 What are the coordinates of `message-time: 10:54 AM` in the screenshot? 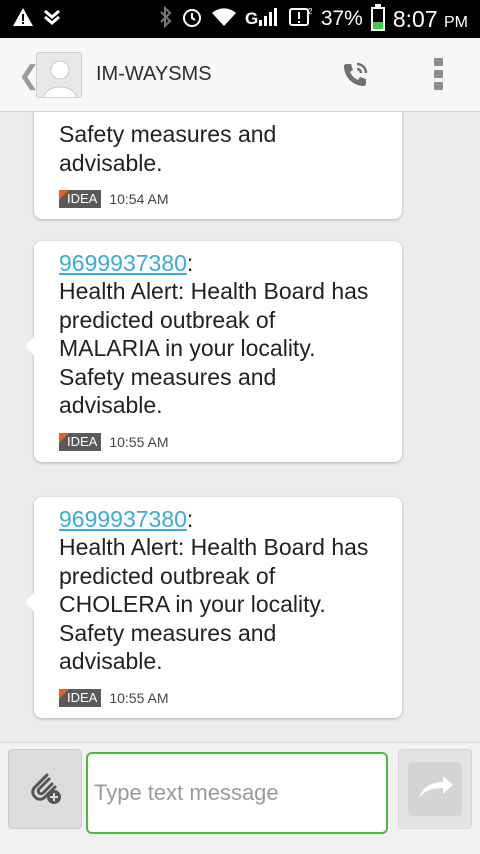 It's located at (139, 199).